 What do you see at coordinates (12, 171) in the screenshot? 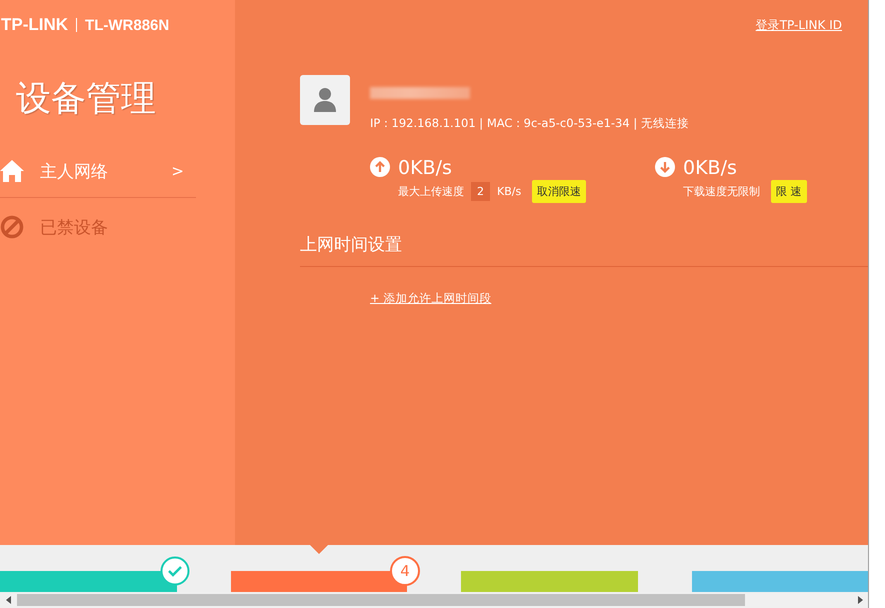
I see `home-icon` at bounding box center [12, 171].